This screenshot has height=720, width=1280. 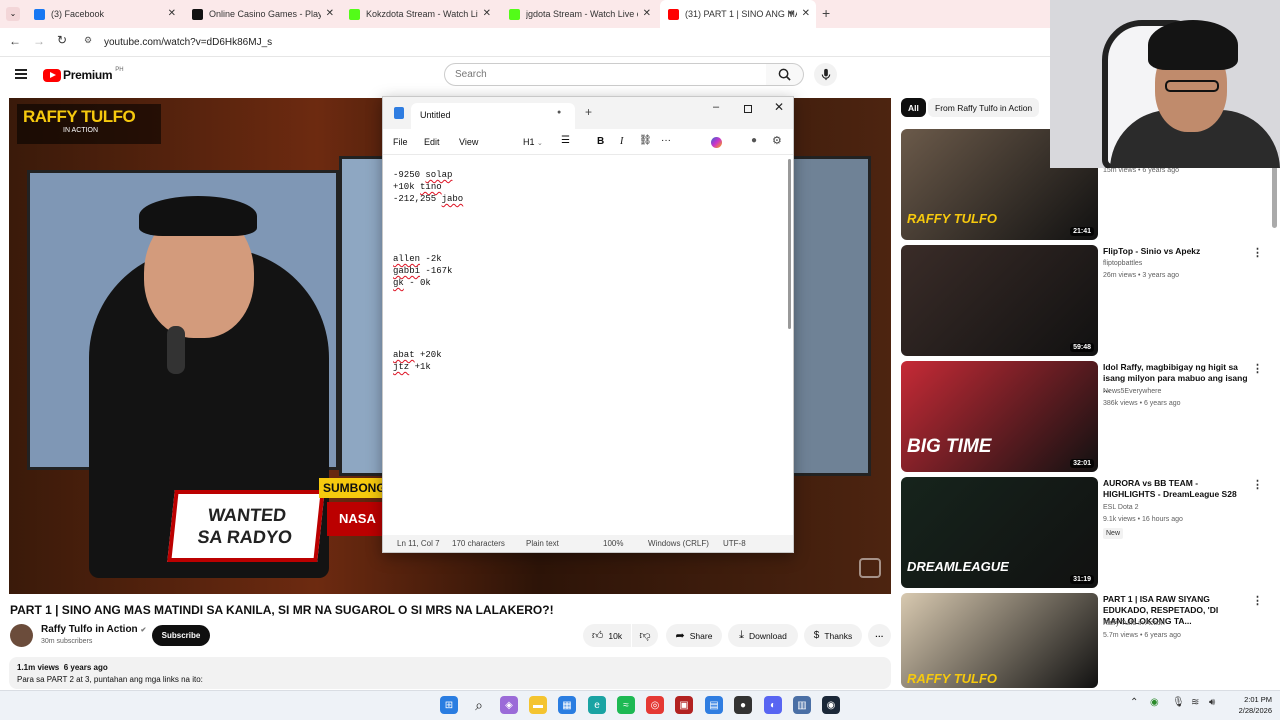 I want to click on sidebar-scrollbar, so click(x=1274, y=194).